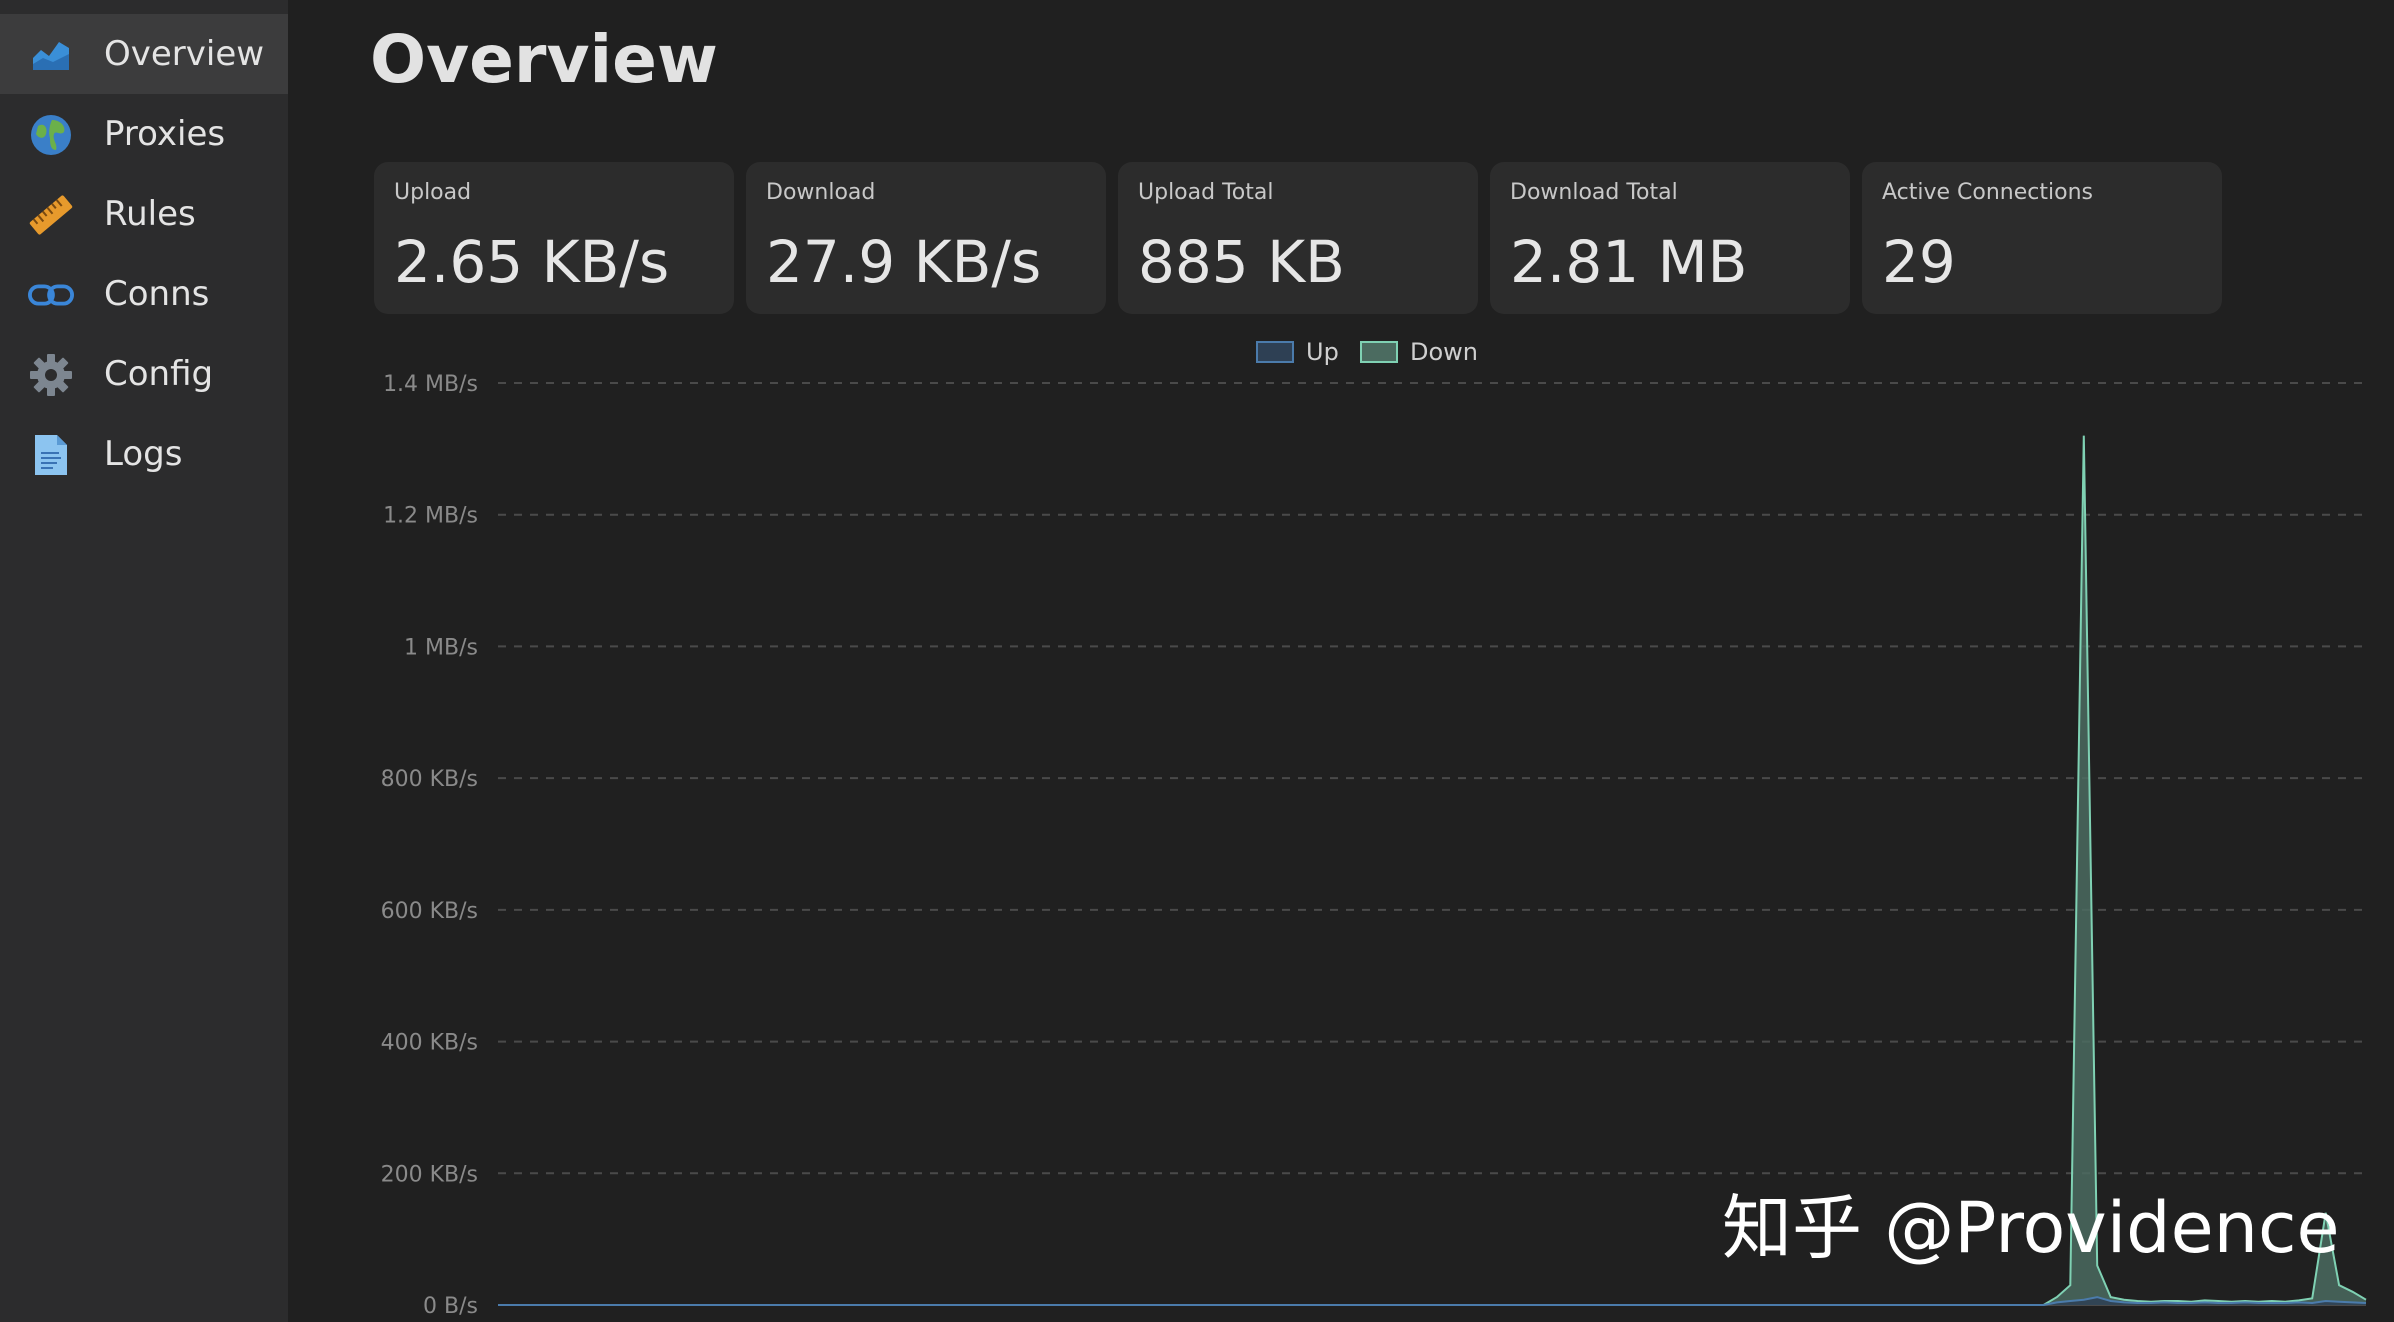  What do you see at coordinates (441, 647) in the screenshot?
I see `y-tick-label: 1 MB/s` at bounding box center [441, 647].